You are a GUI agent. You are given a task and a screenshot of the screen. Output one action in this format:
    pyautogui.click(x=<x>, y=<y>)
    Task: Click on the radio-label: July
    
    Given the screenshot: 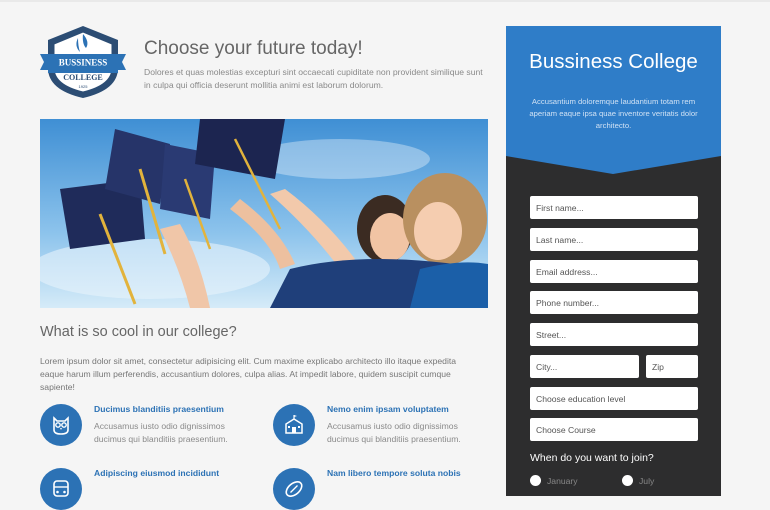 What is the action you would take?
    pyautogui.click(x=647, y=480)
    